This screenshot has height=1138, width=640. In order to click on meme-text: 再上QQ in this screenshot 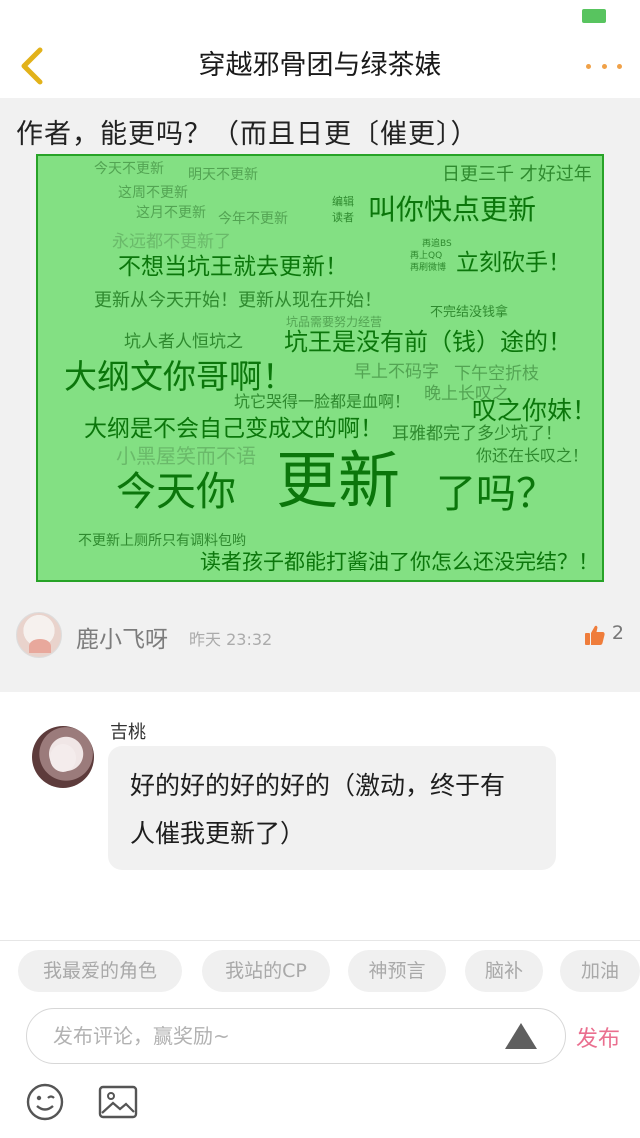, I will do `click(426, 256)`.